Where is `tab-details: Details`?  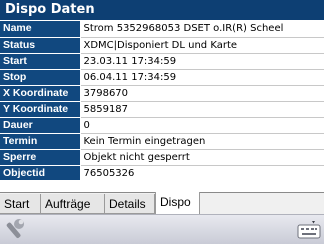
tab-details: Details is located at coordinates (130, 204).